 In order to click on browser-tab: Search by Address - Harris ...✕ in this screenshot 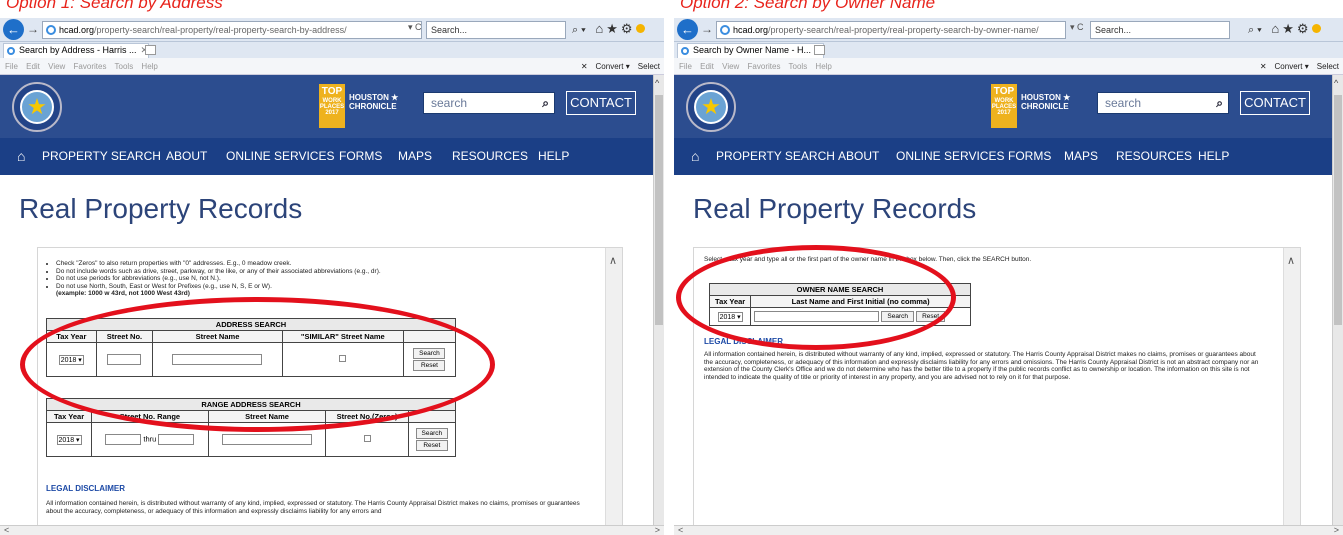, I will do `click(76, 50)`.